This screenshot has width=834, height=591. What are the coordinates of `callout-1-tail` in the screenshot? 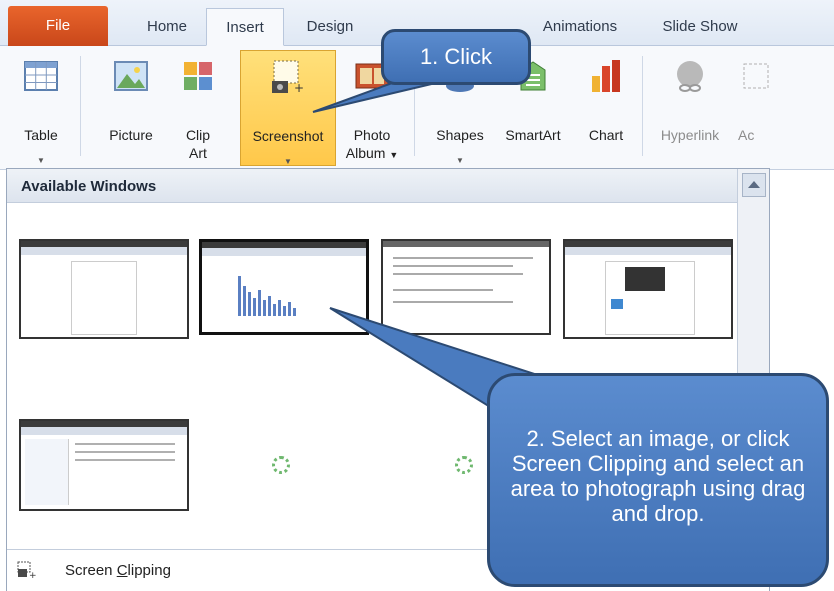 It's located at (376, 97).